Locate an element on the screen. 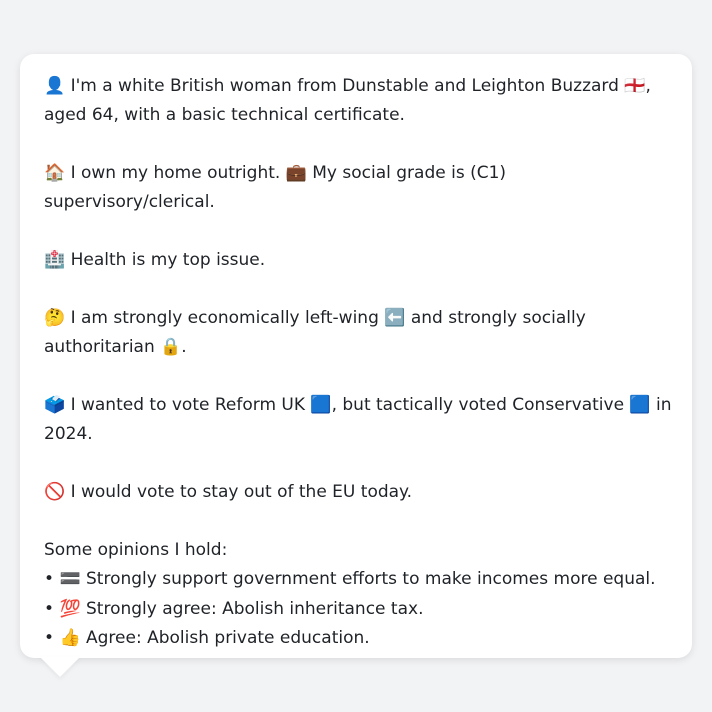  profile-issue-text: 🏥 Health is my top issue. is located at coordinates (155, 260).